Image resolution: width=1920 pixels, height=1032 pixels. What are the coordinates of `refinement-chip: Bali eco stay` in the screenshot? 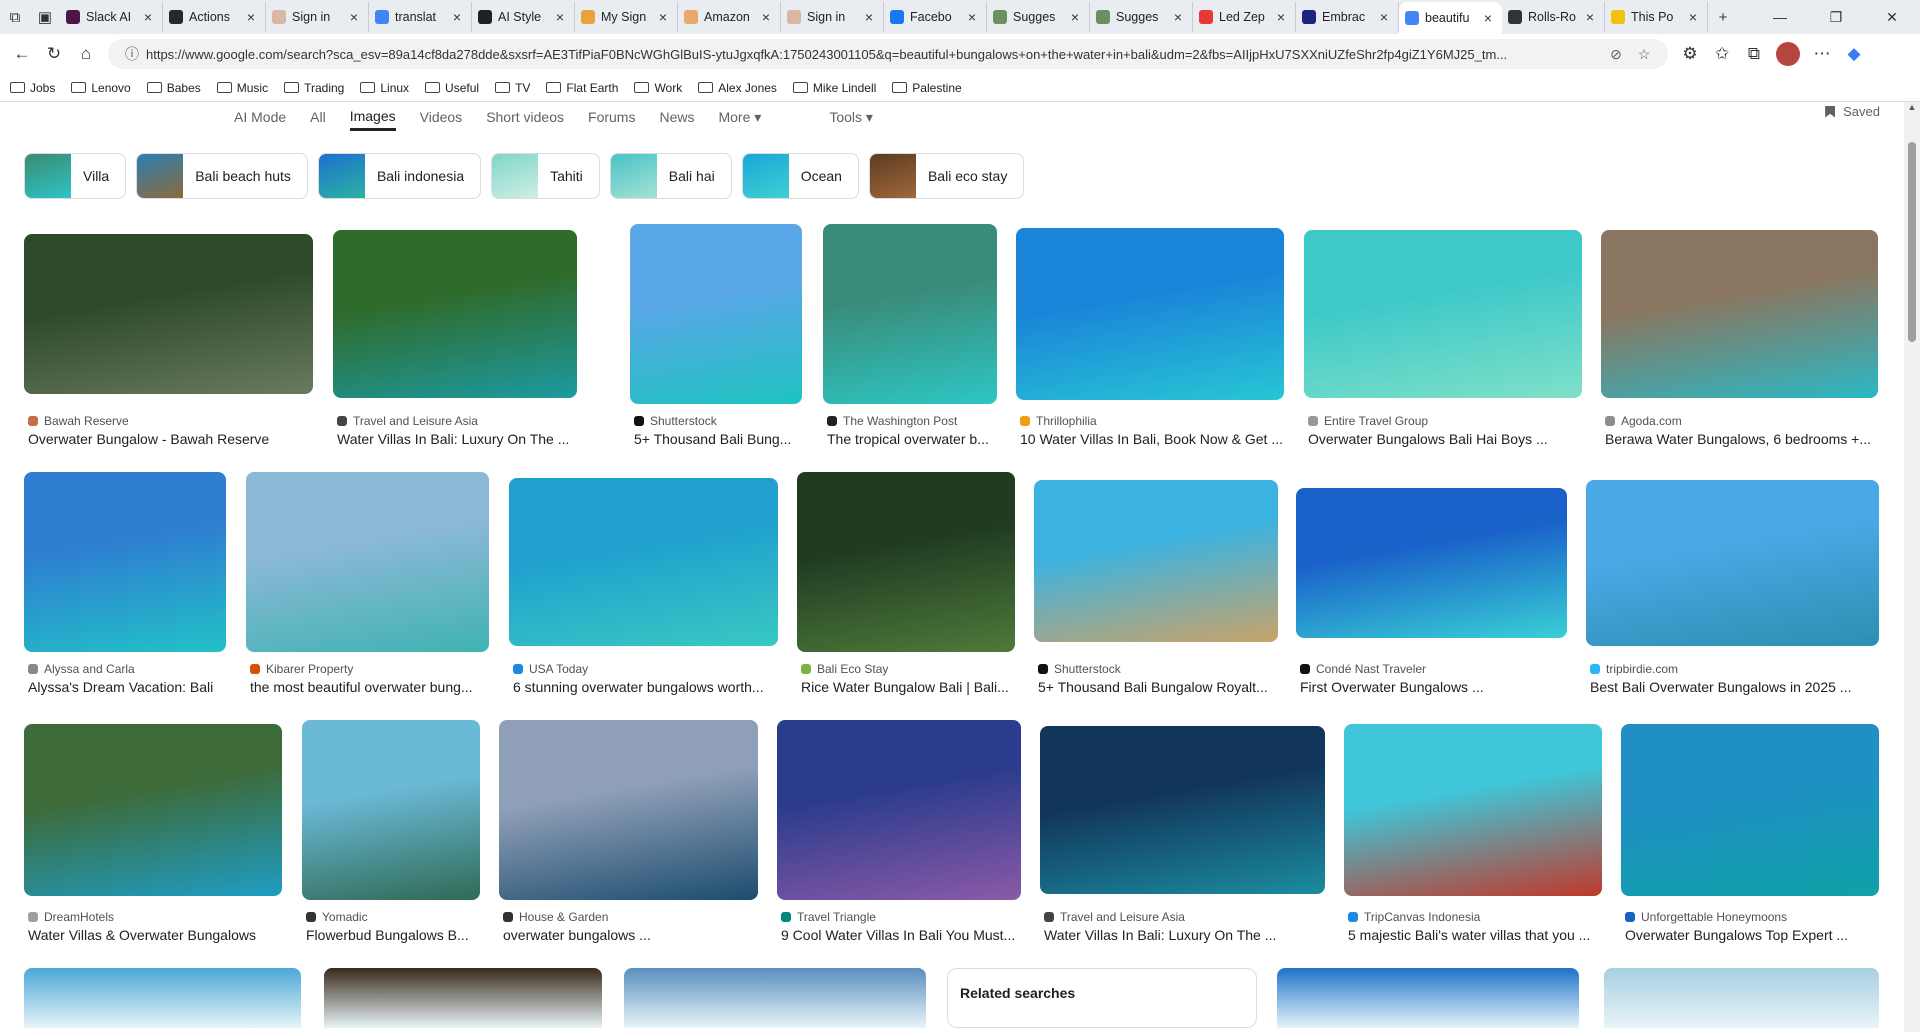 It's located at (946, 176).